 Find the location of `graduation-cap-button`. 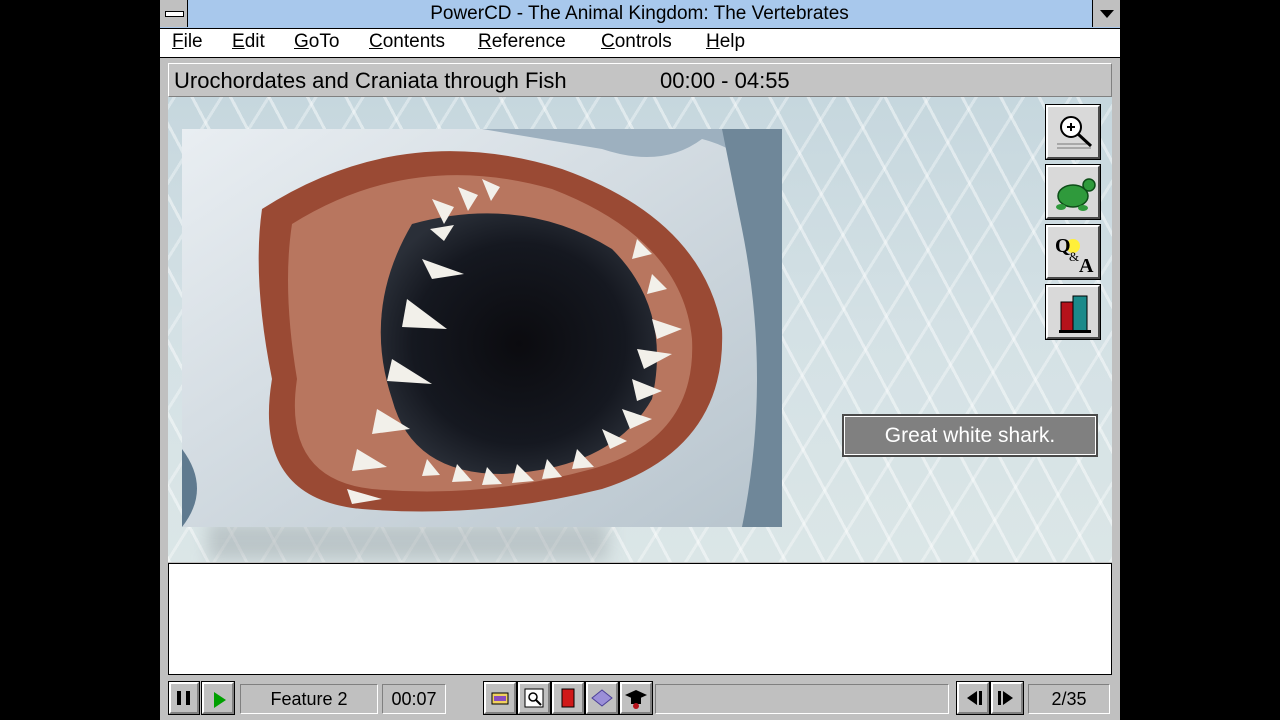

graduation-cap-button is located at coordinates (636, 698).